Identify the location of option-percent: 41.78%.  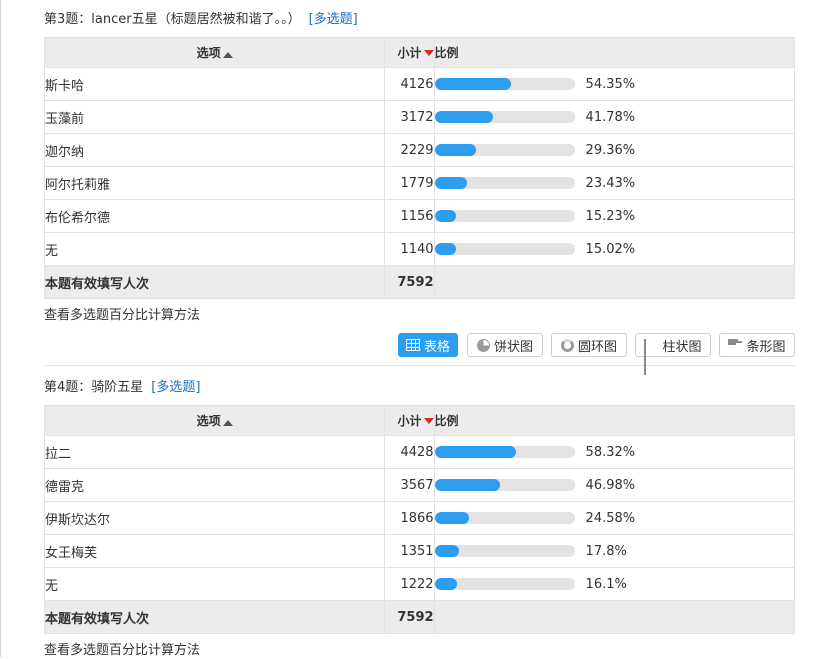
(610, 117).